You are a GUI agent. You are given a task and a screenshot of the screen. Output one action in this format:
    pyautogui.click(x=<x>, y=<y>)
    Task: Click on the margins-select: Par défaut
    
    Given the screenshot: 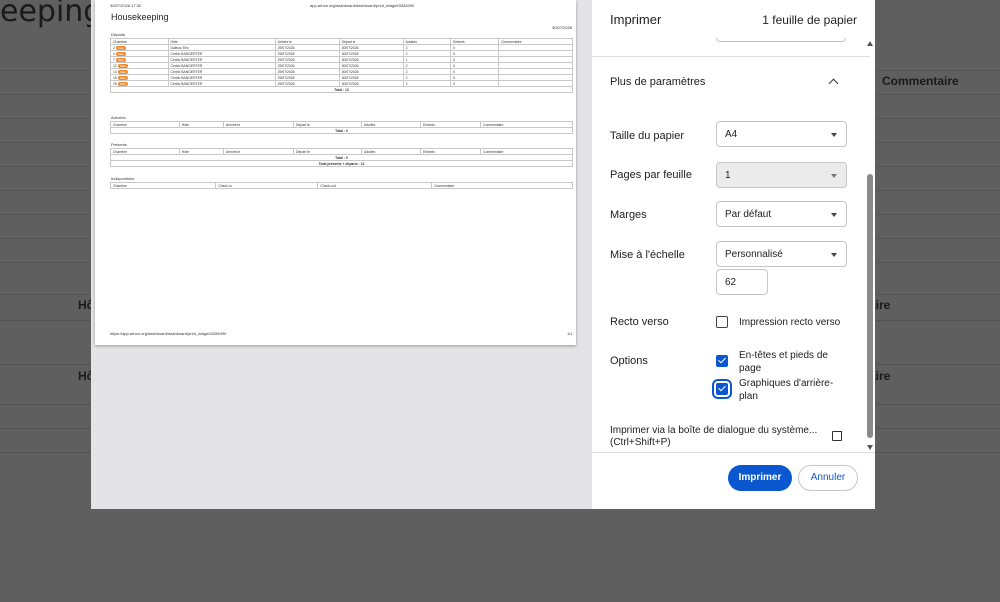 What is the action you would take?
    pyautogui.click(x=781, y=214)
    